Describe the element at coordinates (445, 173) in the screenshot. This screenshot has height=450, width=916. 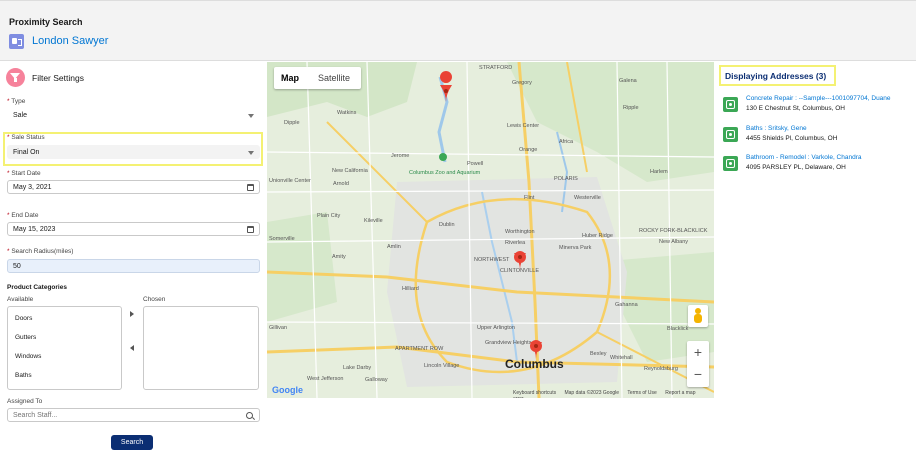
I see `map-label: Columbus Zoo and Aquarium` at that location.